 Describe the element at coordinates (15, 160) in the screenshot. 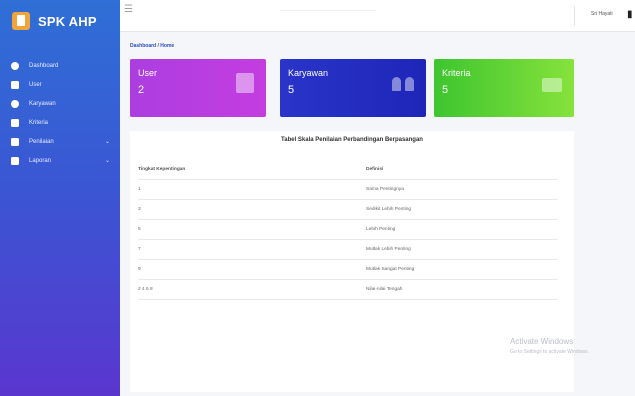

I see `report-icon` at that location.